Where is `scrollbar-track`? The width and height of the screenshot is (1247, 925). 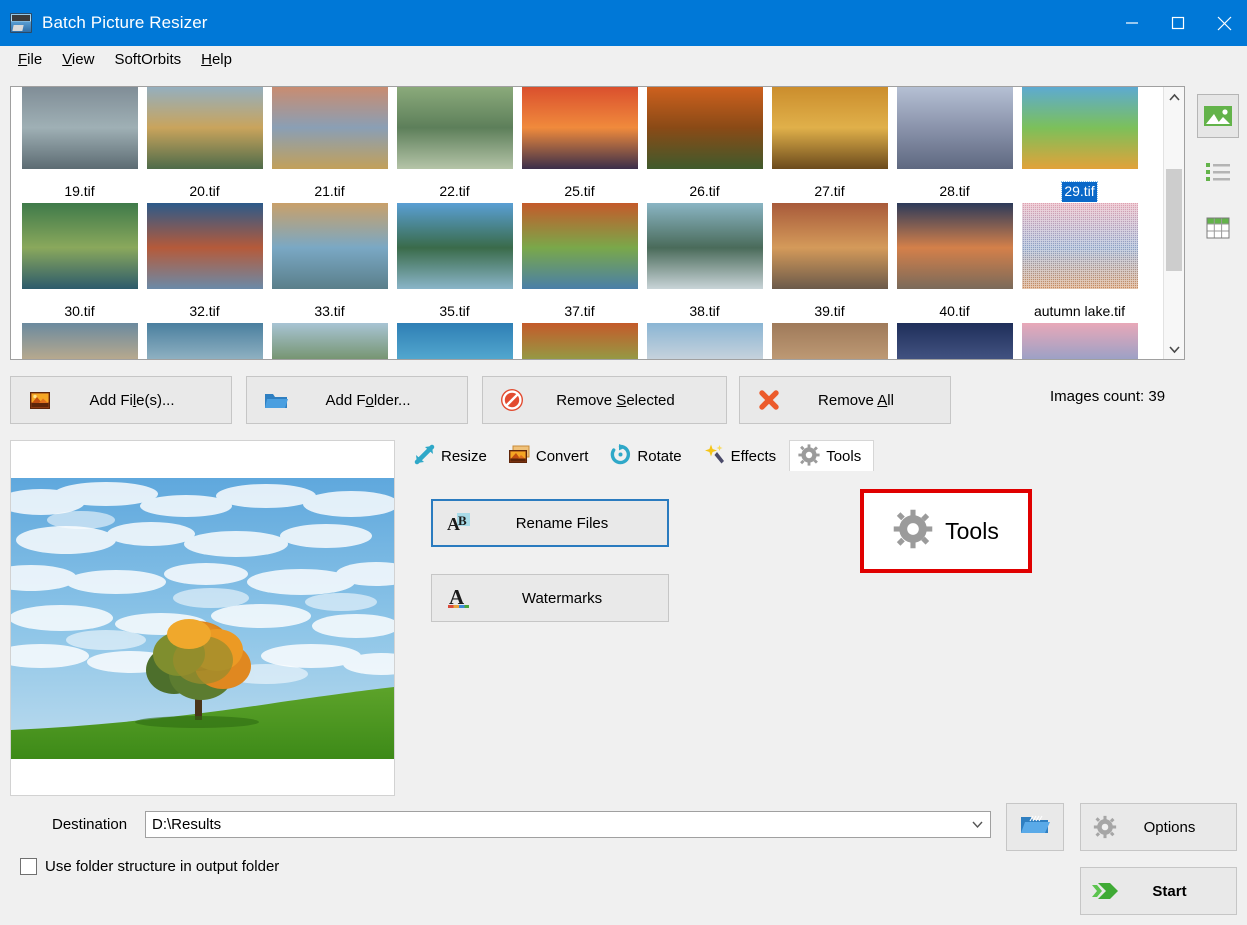
scrollbar-track is located at coordinates (1174, 223).